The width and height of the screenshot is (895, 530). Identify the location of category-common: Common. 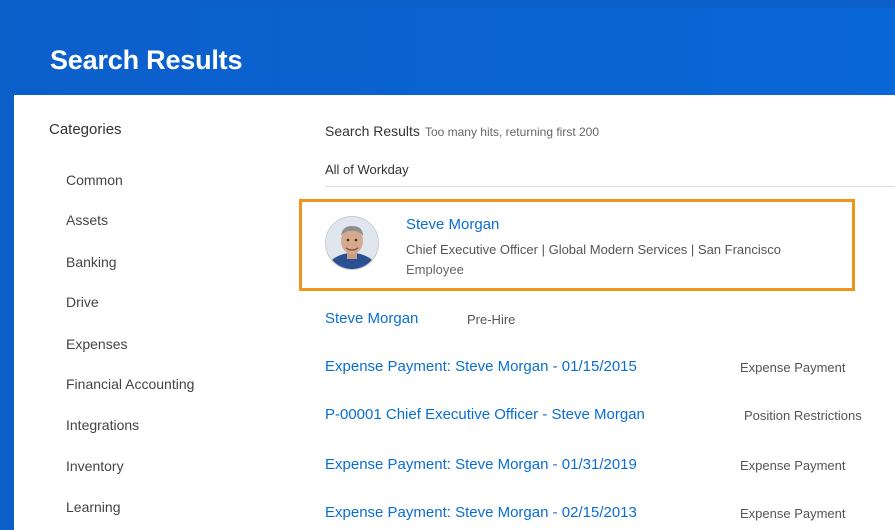
(94, 180).